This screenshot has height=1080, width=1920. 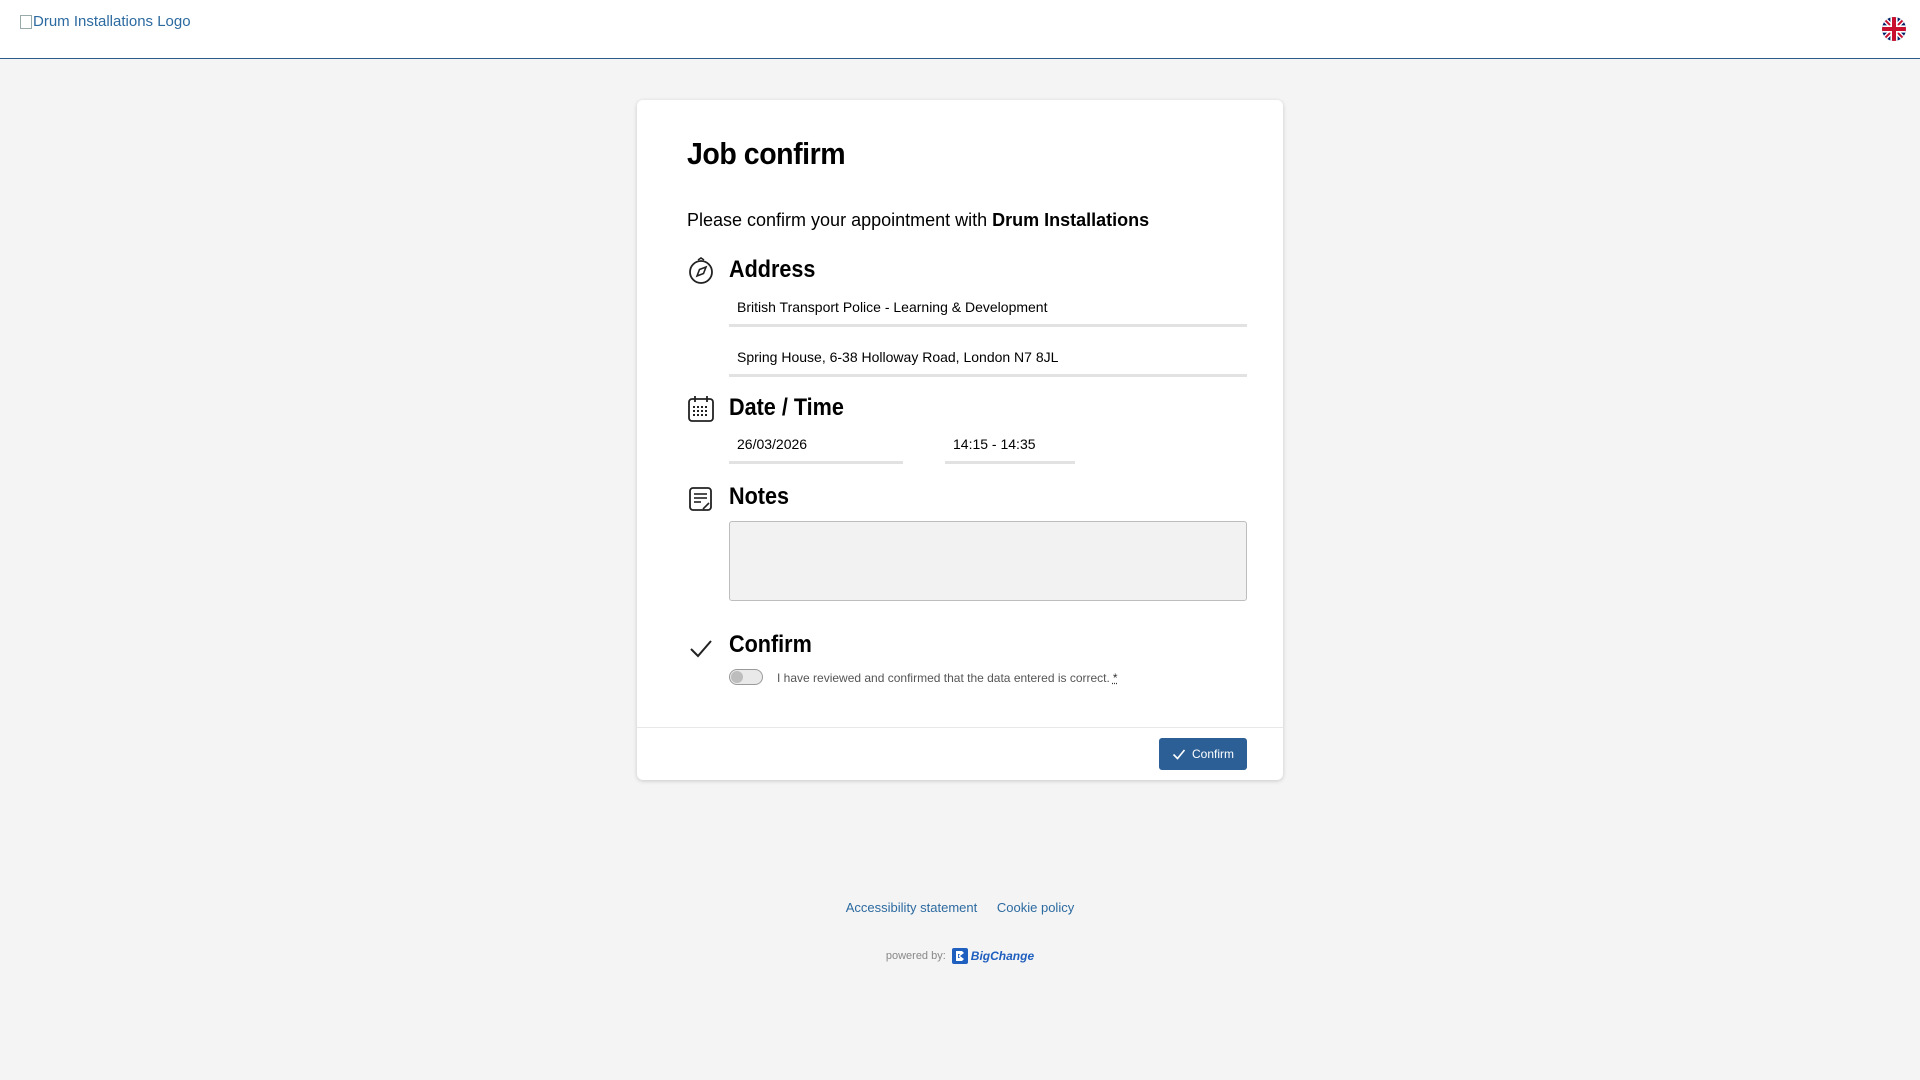 I want to click on confirm-button: Confirm, so click(x=1203, y=754).